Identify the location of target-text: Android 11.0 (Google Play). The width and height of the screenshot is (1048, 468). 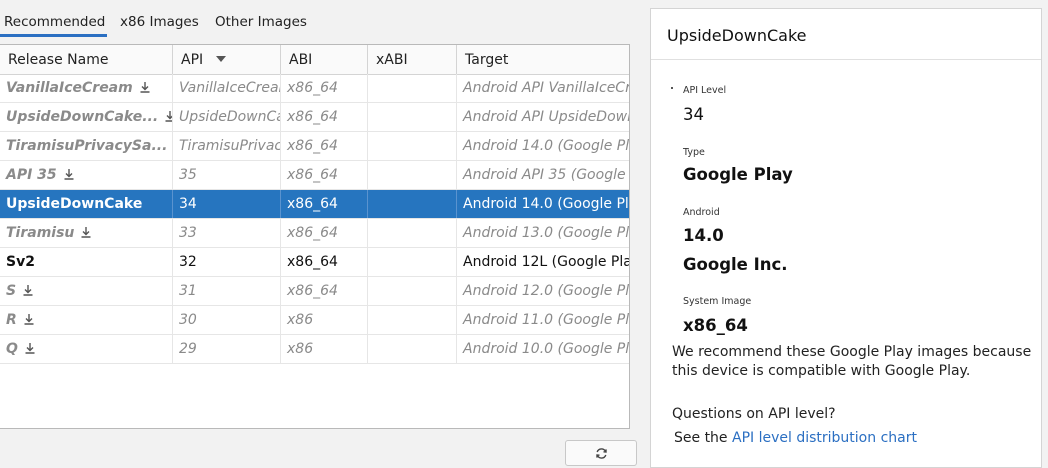
(546, 320).